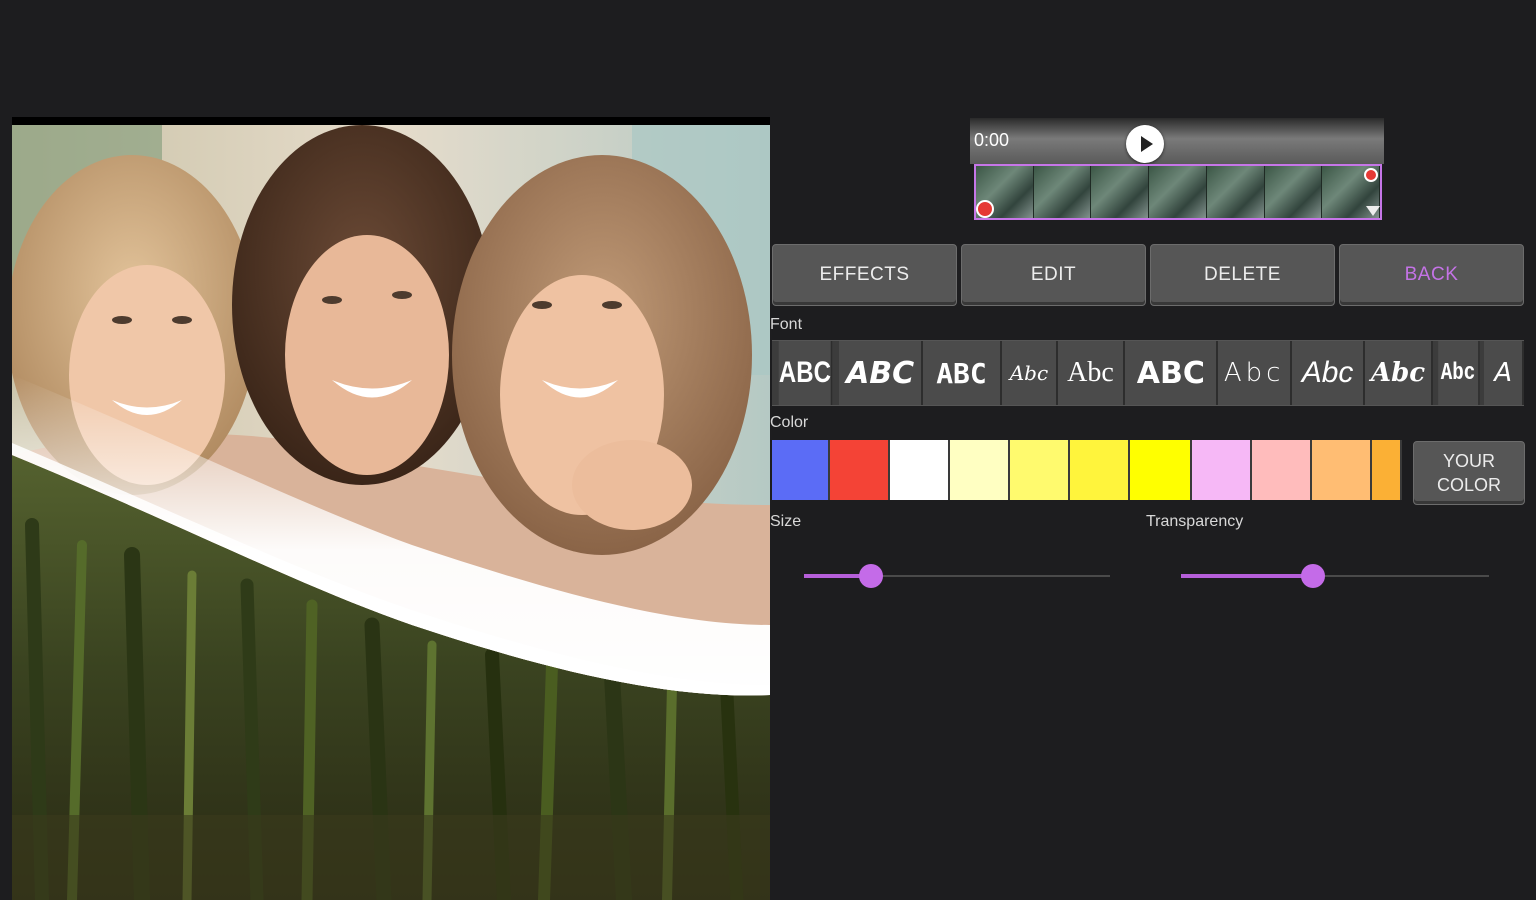 This screenshot has width=1536, height=900. What do you see at coordinates (1177, 141) in the screenshot?
I see `timeline-header` at bounding box center [1177, 141].